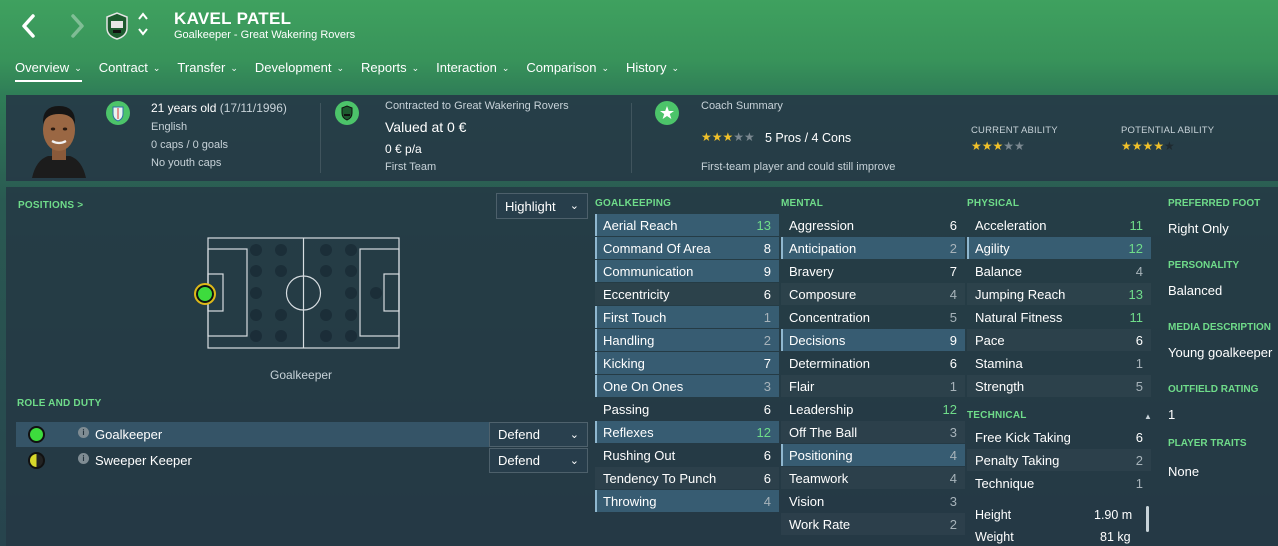 This screenshot has width=1278, height=546. Describe the element at coordinates (687, 317) in the screenshot. I see `attribute-row: First Touch 1` at that location.